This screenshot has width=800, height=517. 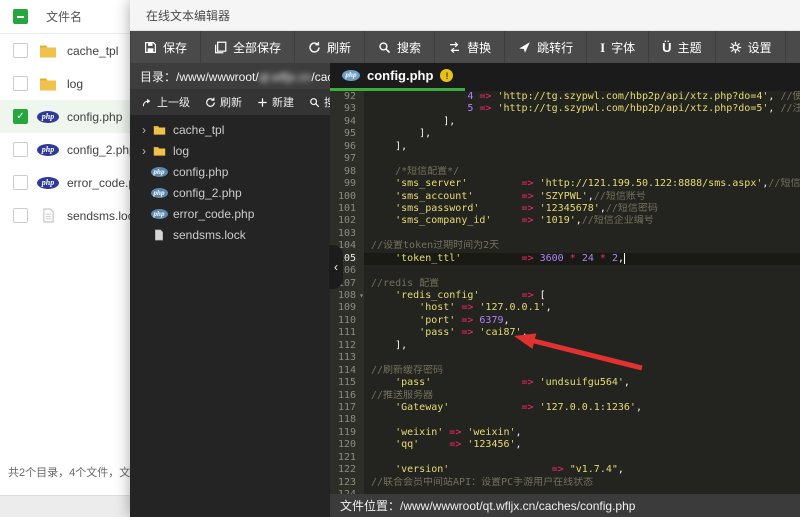 What do you see at coordinates (793, 47) in the screenshot?
I see `hotkeys-button: 快捷键` at bounding box center [793, 47].